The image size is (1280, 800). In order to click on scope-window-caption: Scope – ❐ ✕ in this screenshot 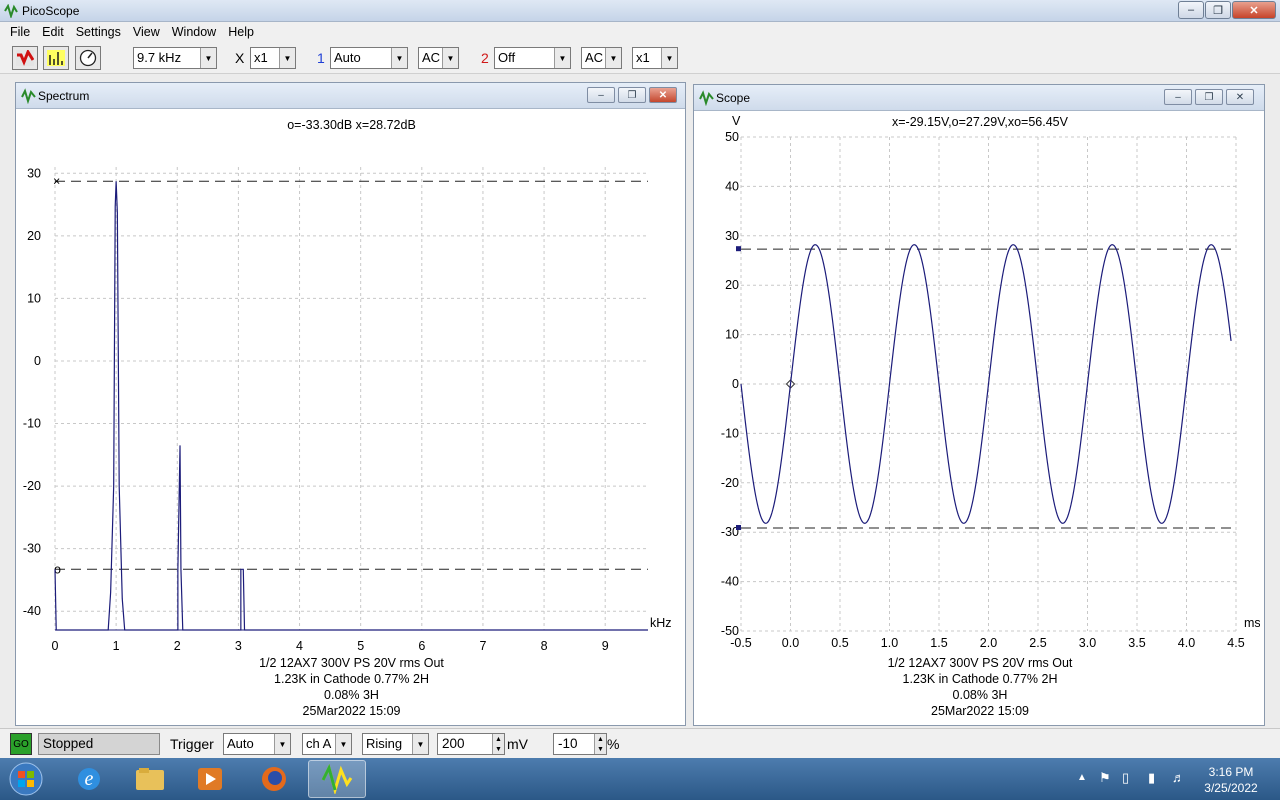, I will do `click(979, 98)`.